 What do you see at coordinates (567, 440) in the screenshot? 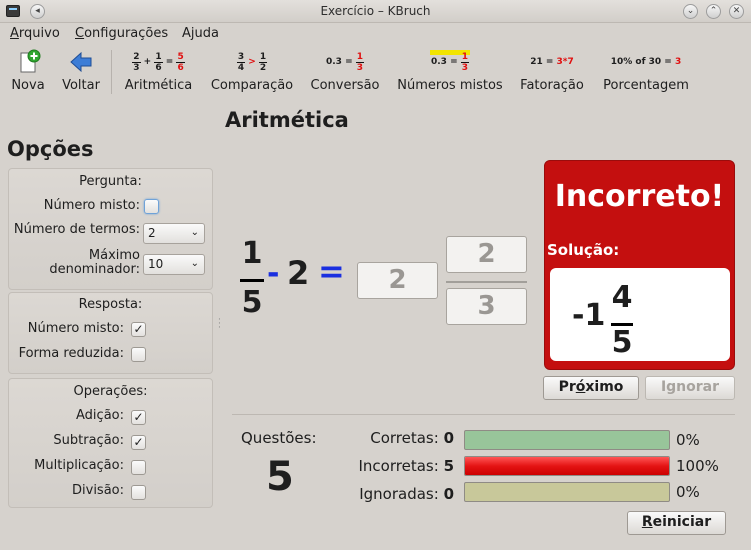
I see `correct-progress-bar` at bounding box center [567, 440].